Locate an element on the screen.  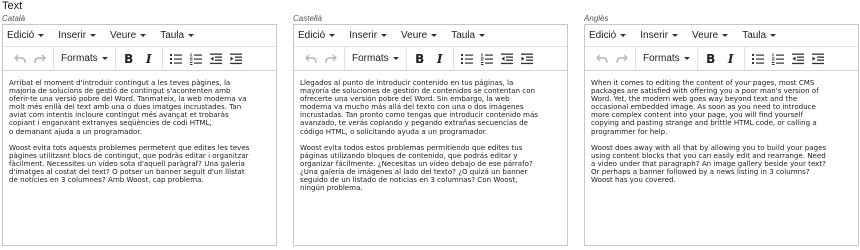
formats-group: Formats is located at coordinates (667, 58).